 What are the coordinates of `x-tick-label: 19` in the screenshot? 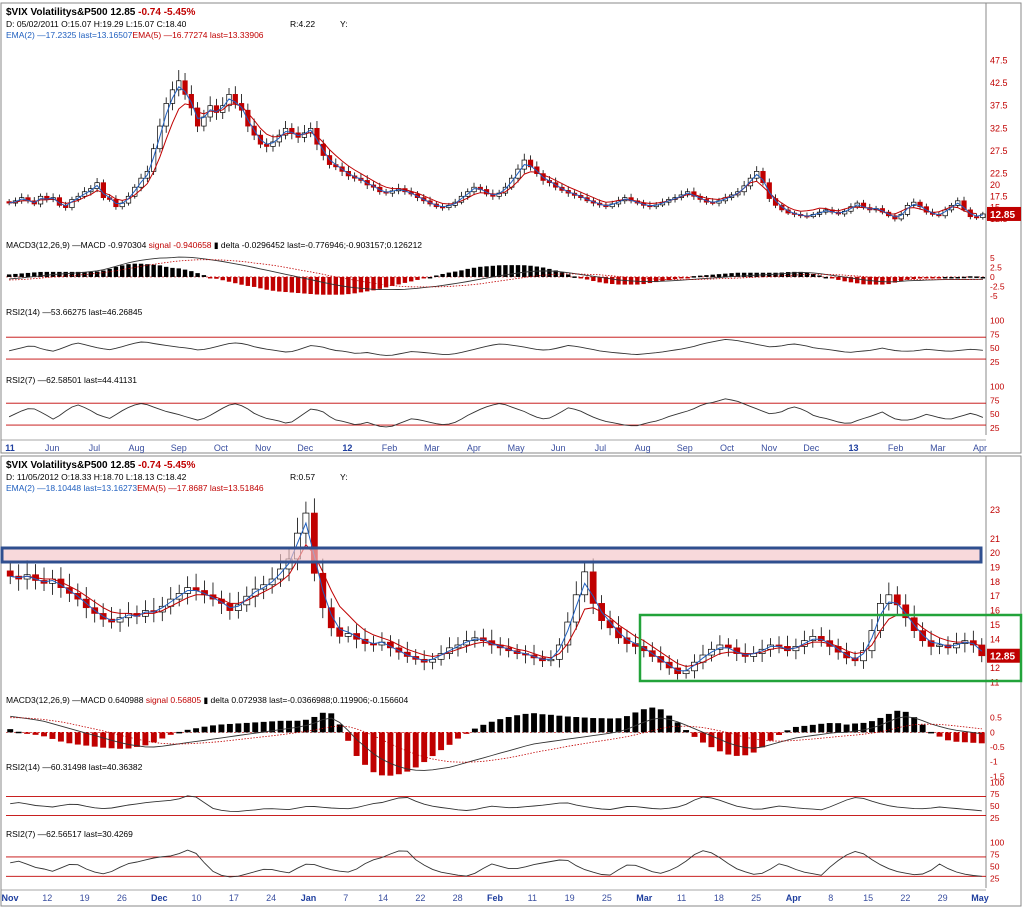 It's located at (85, 898).